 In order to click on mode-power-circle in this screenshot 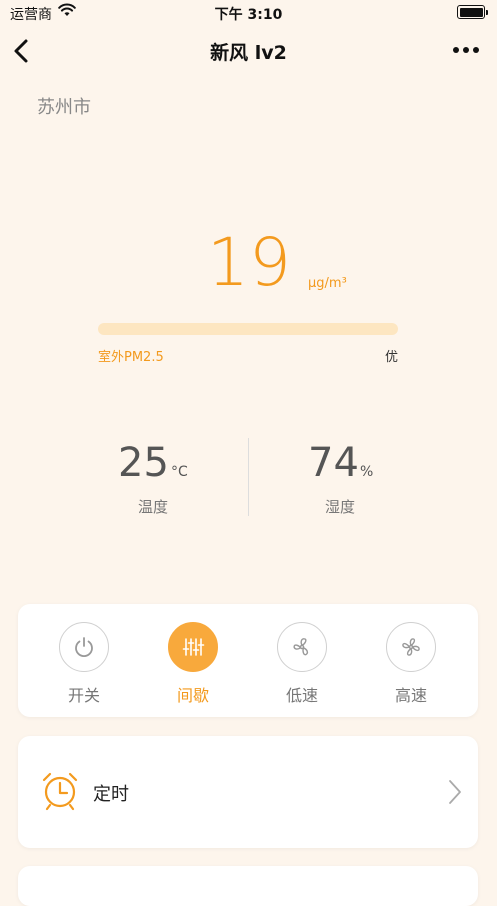, I will do `click(84, 647)`.